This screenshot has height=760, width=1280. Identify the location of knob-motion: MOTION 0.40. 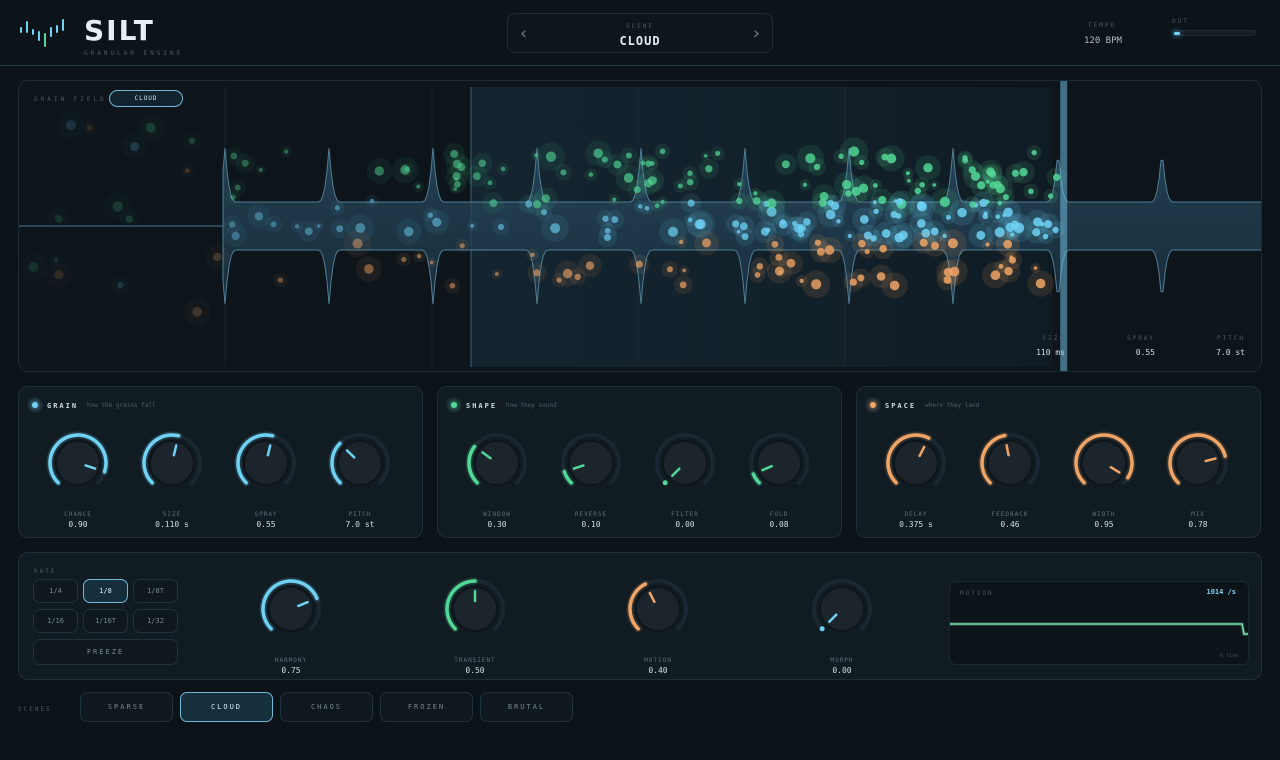
(658, 624).